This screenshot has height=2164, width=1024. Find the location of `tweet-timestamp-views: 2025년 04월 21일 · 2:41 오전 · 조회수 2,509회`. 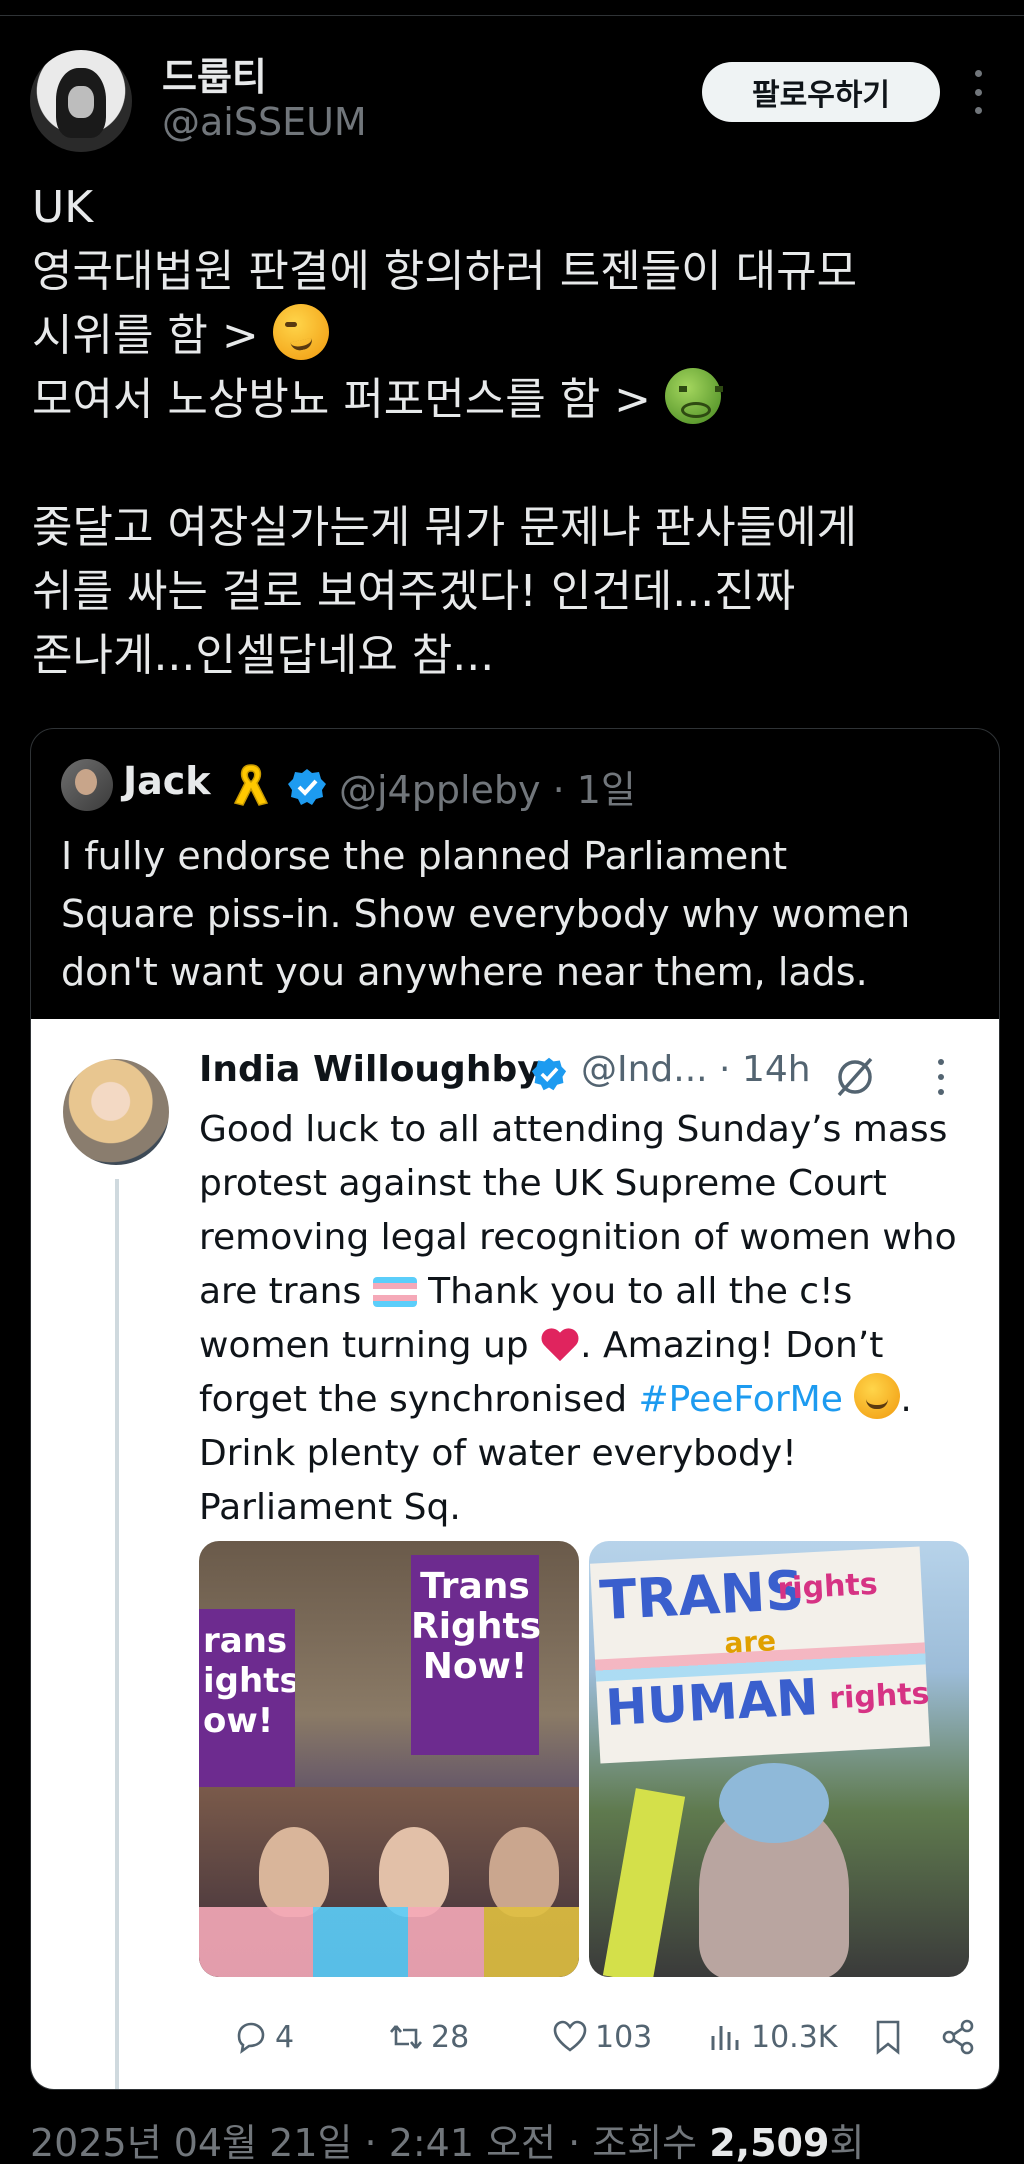

tweet-timestamp-views: 2025년 04월 21일 · 2:41 오전 · 조회수 2,509회 is located at coordinates (447, 2138).